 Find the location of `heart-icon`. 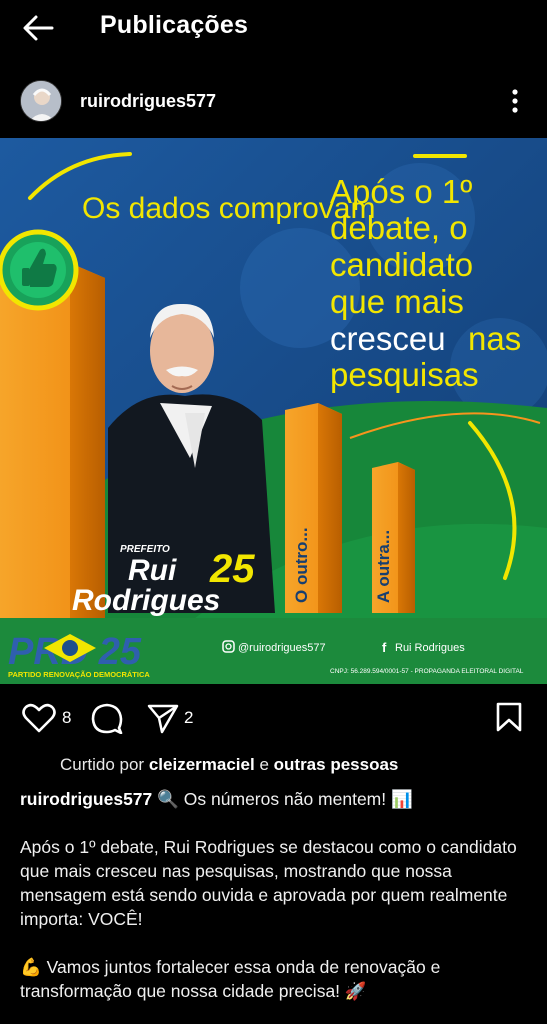

heart-icon is located at coordinates (39, 718).